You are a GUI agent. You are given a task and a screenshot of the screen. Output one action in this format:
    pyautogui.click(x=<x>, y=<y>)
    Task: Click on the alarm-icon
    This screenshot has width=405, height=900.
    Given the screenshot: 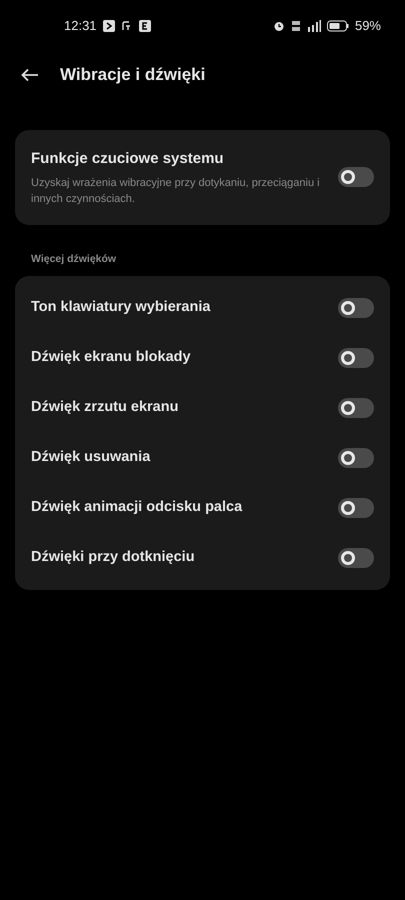 What is the action you would take?
    pyautogui.click(x=278, y=26)
    